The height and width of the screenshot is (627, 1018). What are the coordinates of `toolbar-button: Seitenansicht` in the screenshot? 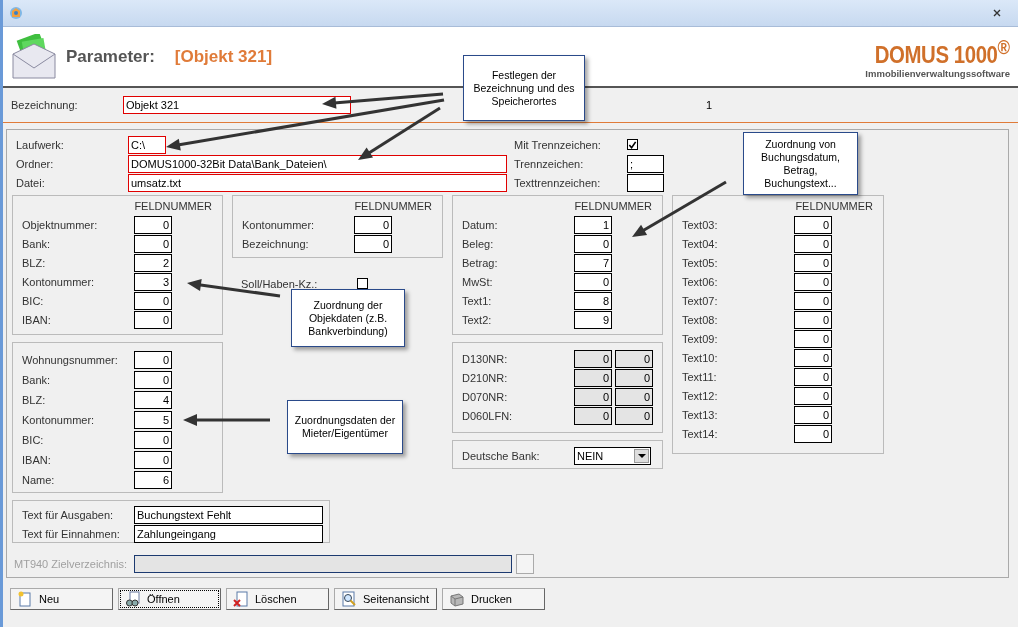 It's located at (385, 599).